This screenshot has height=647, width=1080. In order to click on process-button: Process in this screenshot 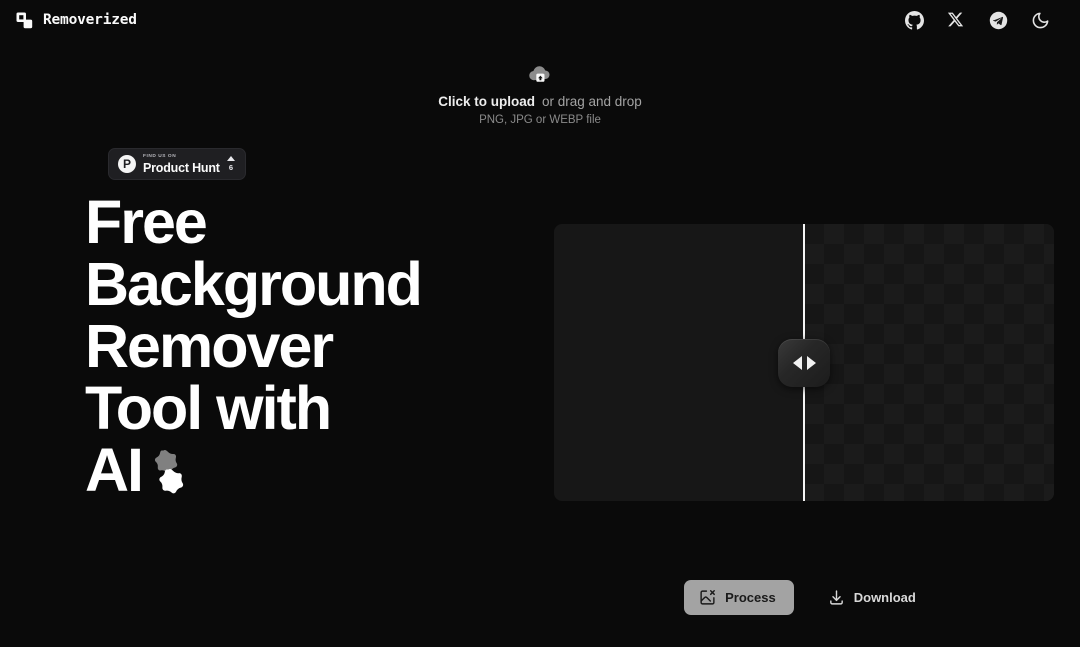, I will do `click(739, 597)`.